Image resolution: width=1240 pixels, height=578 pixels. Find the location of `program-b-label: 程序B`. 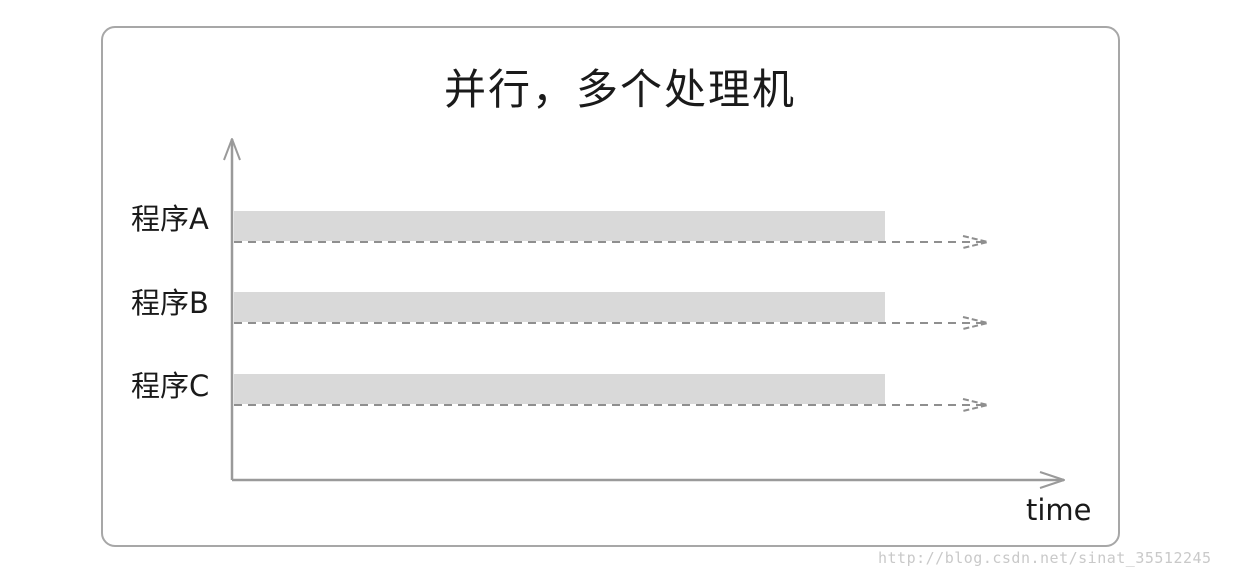

program-b-label: 程序B is located at coordinates (170, 303).